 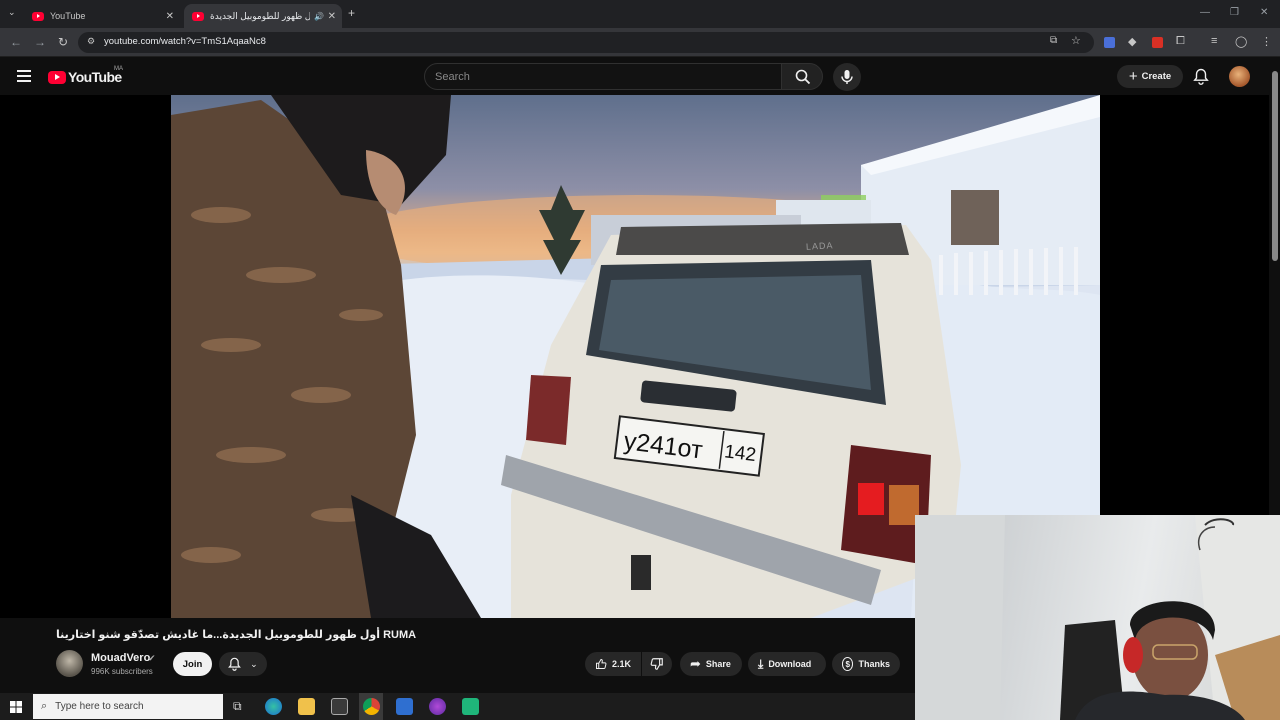 I want to click on search-box, so click(x=603, y=76).